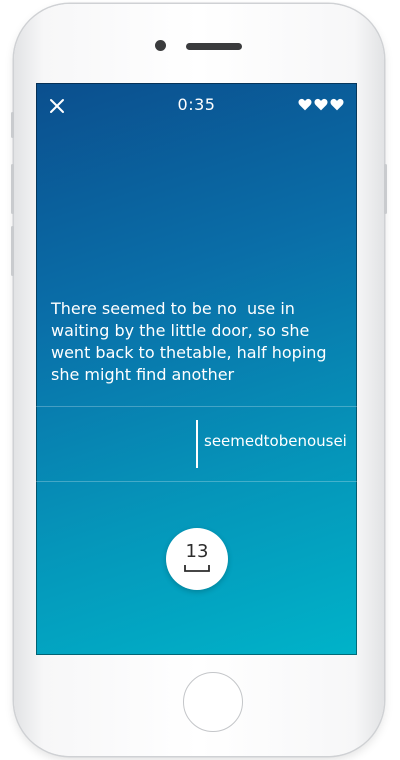 The image size is (400, 760). What do you see at coordinates (196, 481) in the screenshot?
I see `input-divider-bottom` at bounding box center [196, 481].